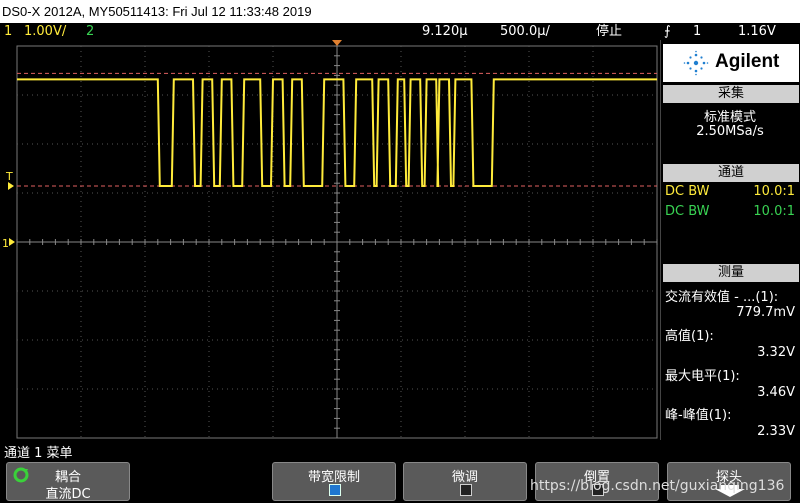 The height and width of the screenshot is (503, 800). Describe the element at coordinates (757, 31) in the screenshot. I see `trigger-level: 1.16V` at that location.